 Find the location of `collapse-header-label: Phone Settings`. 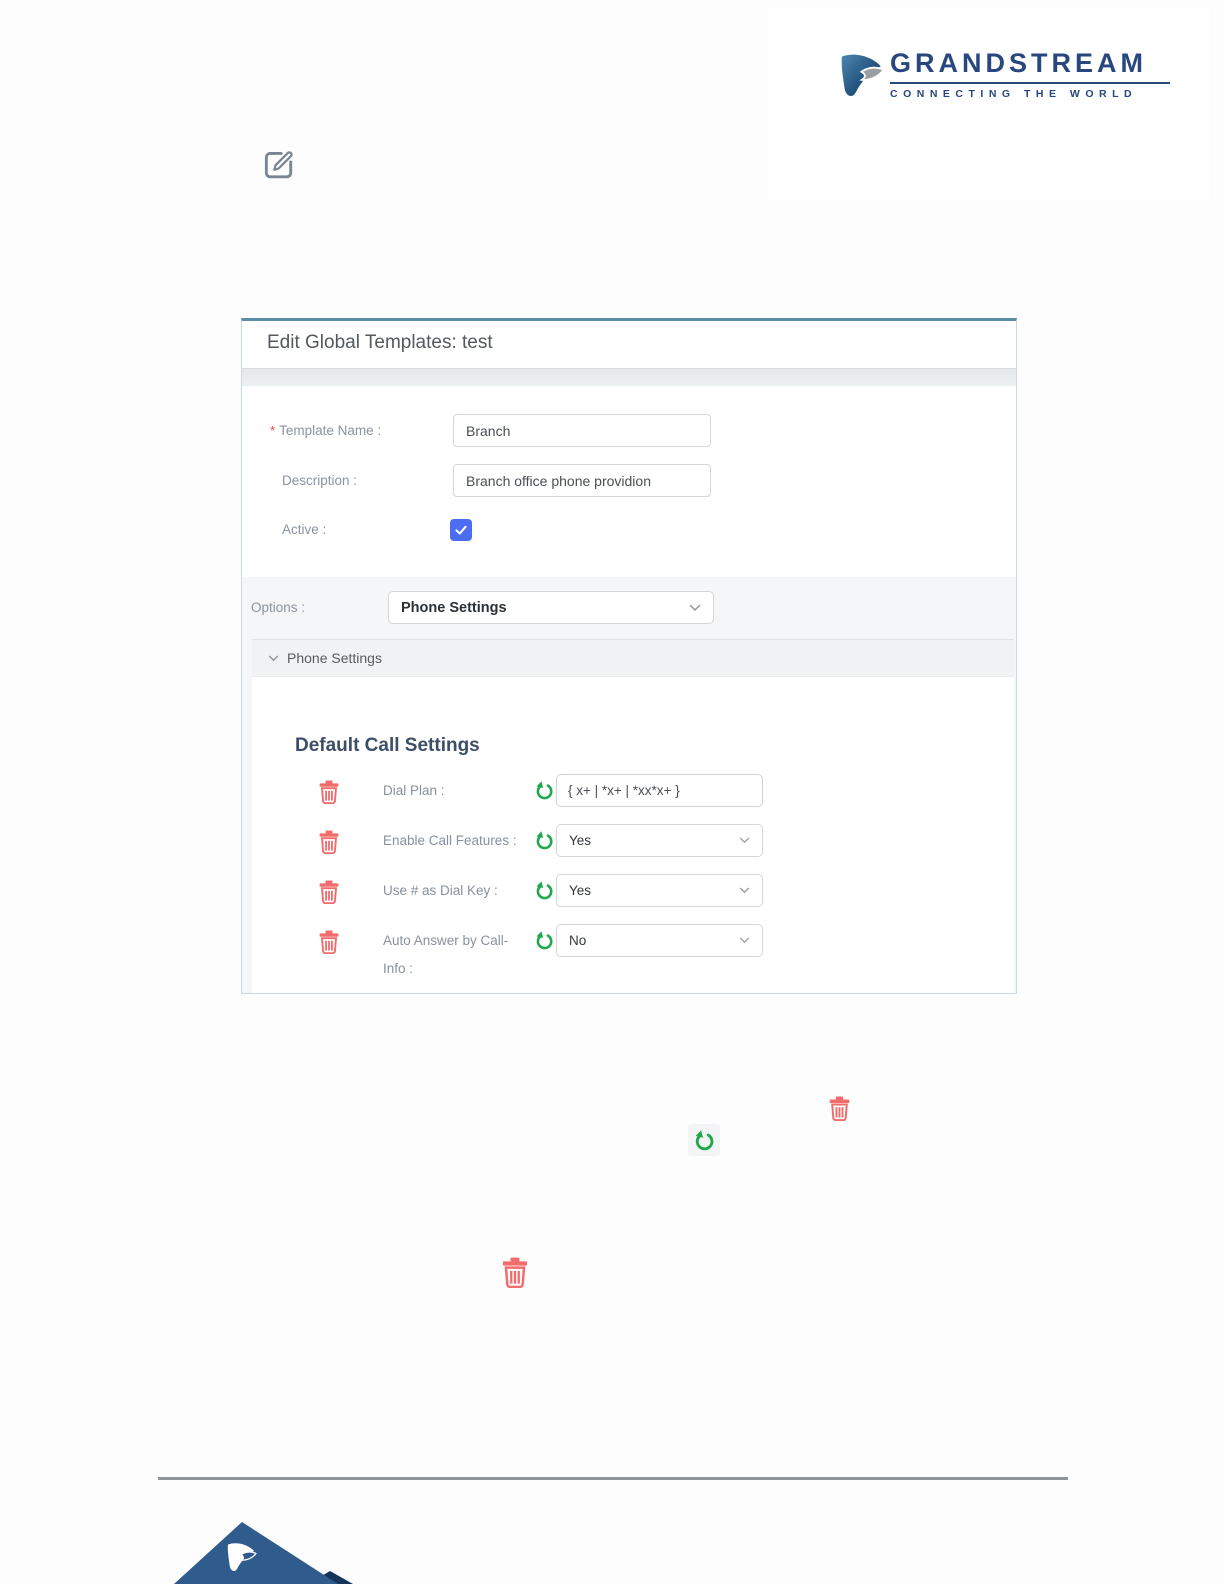

collapse-header-label: Phone Settings is located at coordinates (334, 658).